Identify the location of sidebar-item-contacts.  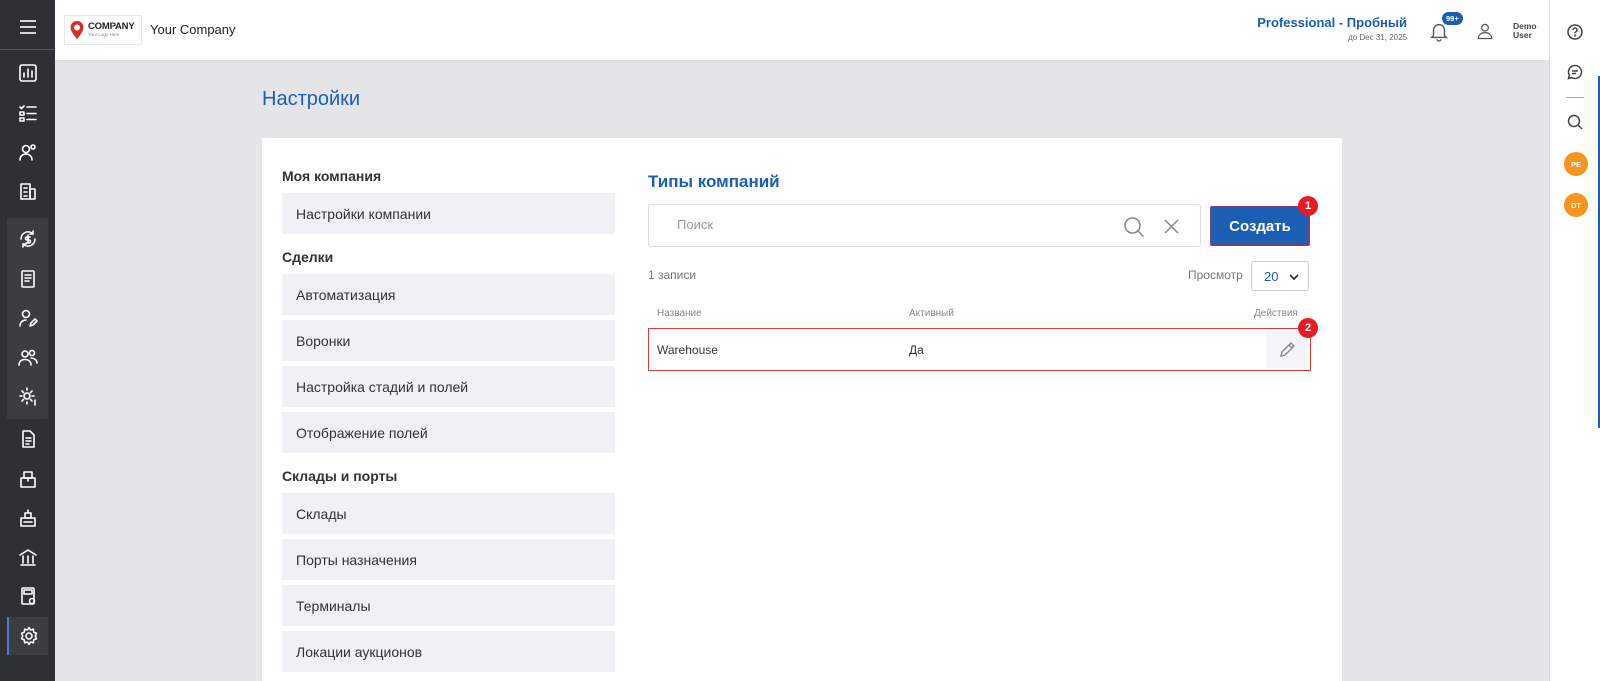
(27, 152).